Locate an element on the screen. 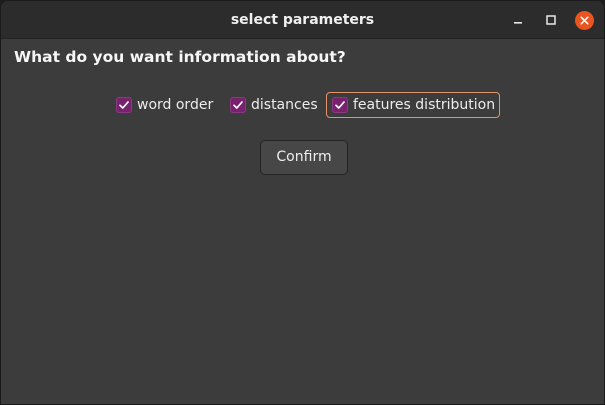  word-order-checkbox: word order is located at coordinates (164, 105).